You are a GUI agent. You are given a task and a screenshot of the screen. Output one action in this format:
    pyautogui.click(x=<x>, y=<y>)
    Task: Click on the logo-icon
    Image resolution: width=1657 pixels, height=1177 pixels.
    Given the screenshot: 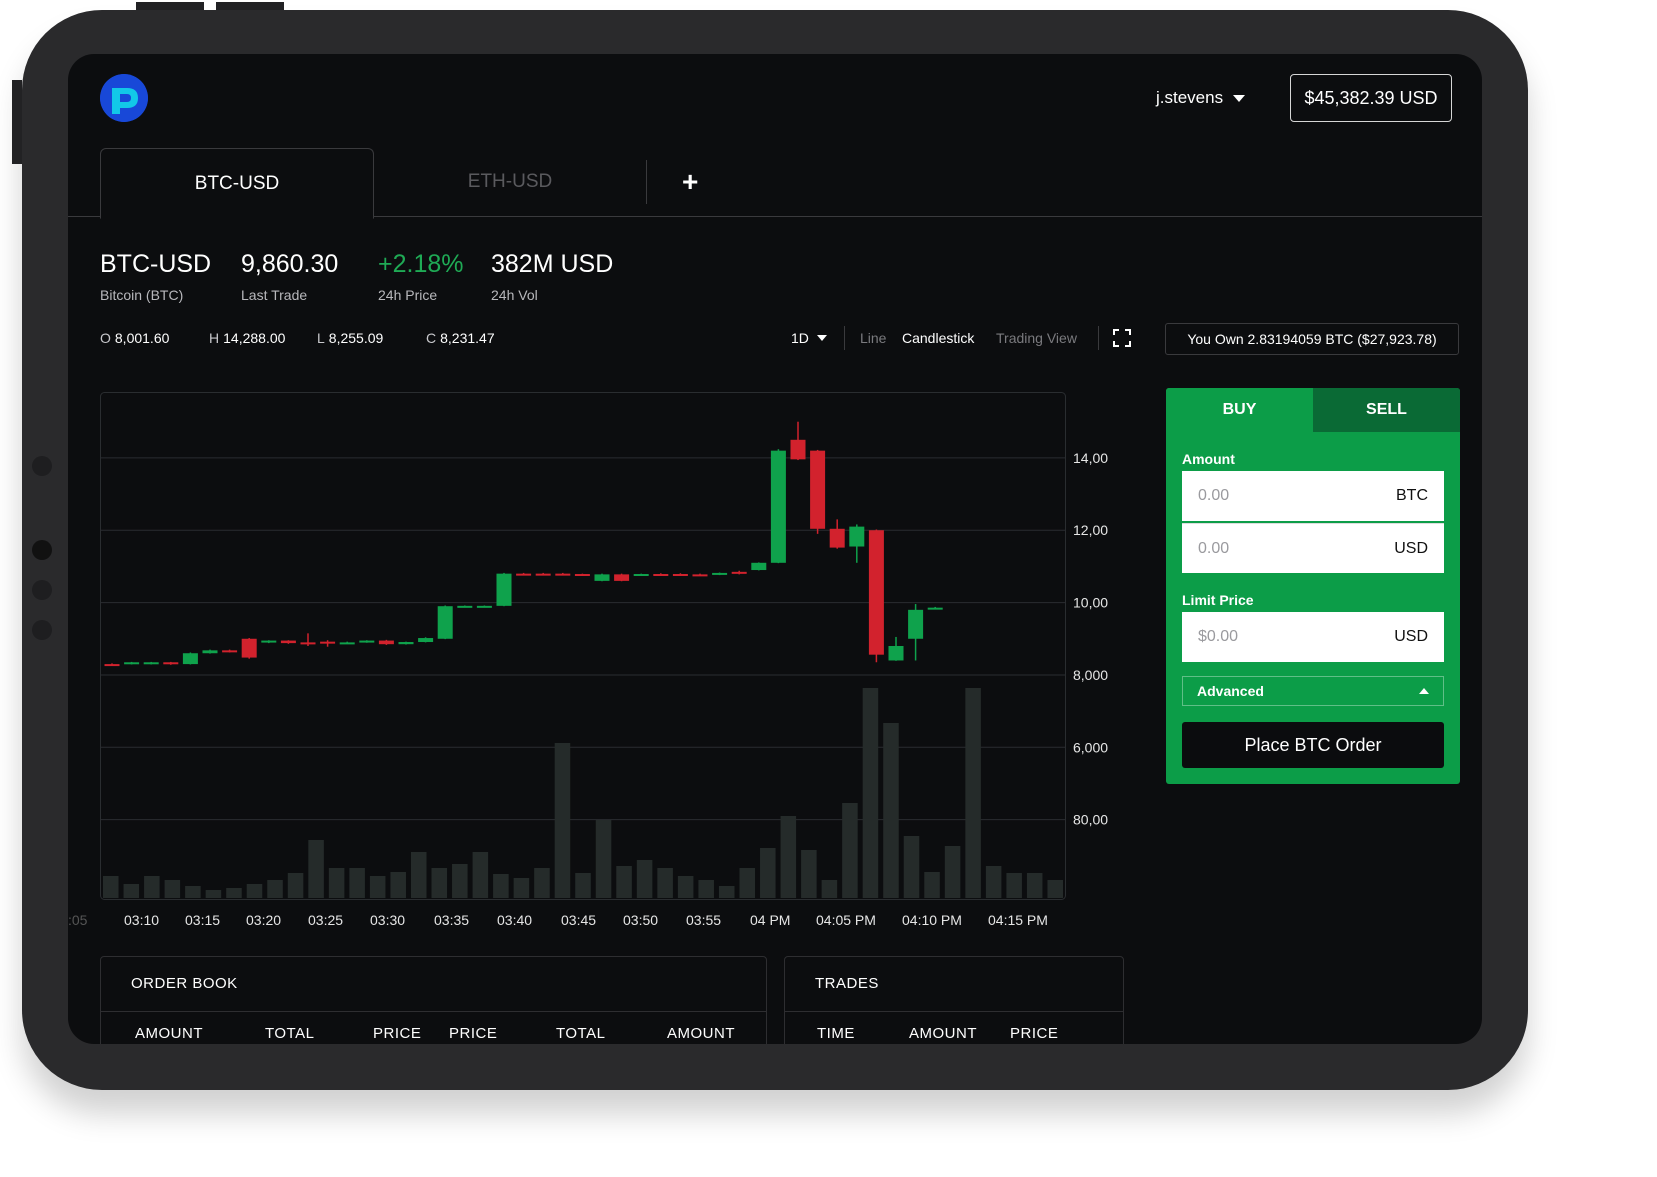 What is the action you would take?
    pyautogui.click(x=124, y=98)
    